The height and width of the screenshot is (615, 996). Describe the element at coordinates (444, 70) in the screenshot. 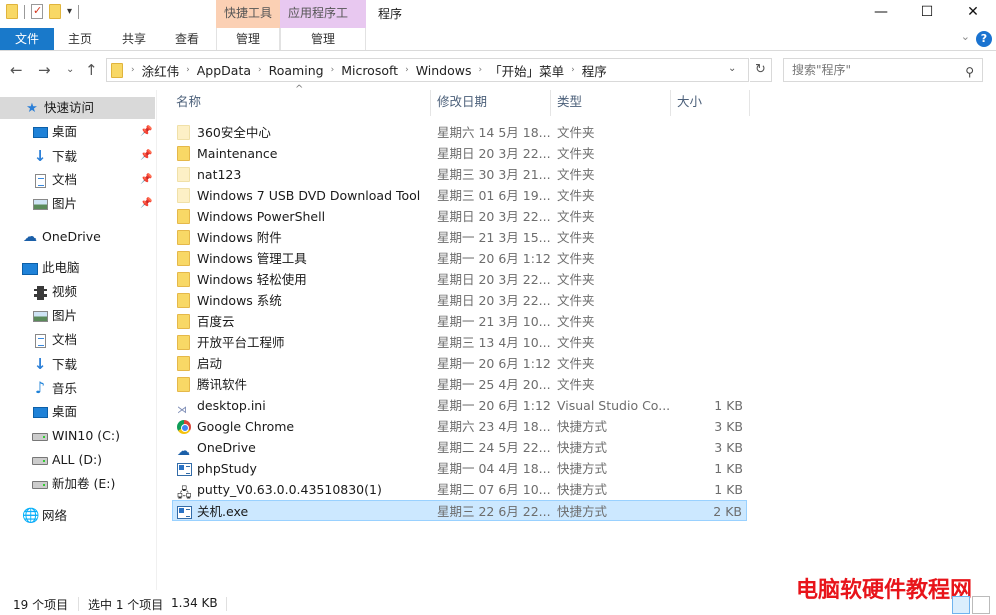

I see `breadcrumb-item: Windows` at that location.